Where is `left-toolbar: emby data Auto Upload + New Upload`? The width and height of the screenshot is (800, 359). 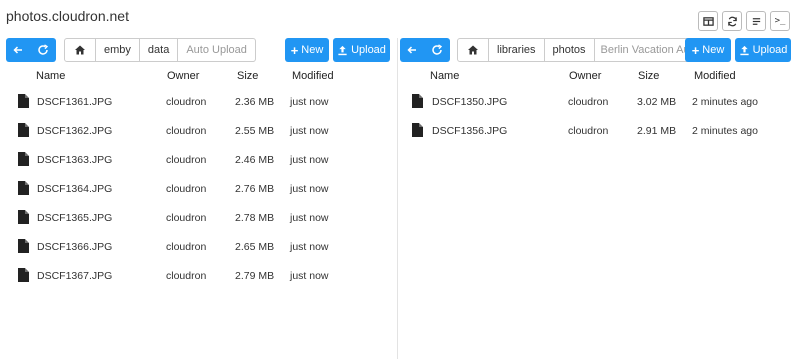
left-toolbar: emby data Auto Upload + New Upload is located at coordinates (198, 50).